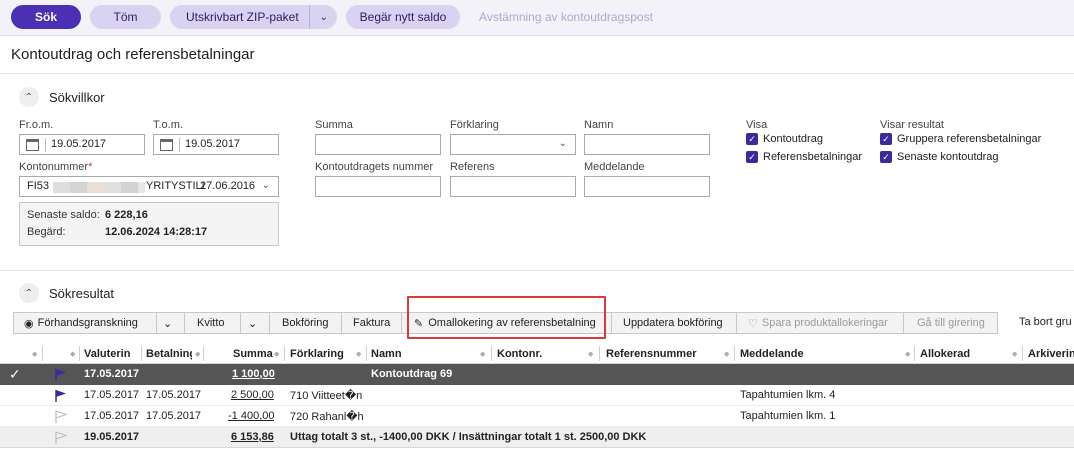 The width and height of the screenshot is (1074, 464). Describe the element at coordinates (317, 354) in the screenshot. I see `col-explanation: Förklaring` at that location.